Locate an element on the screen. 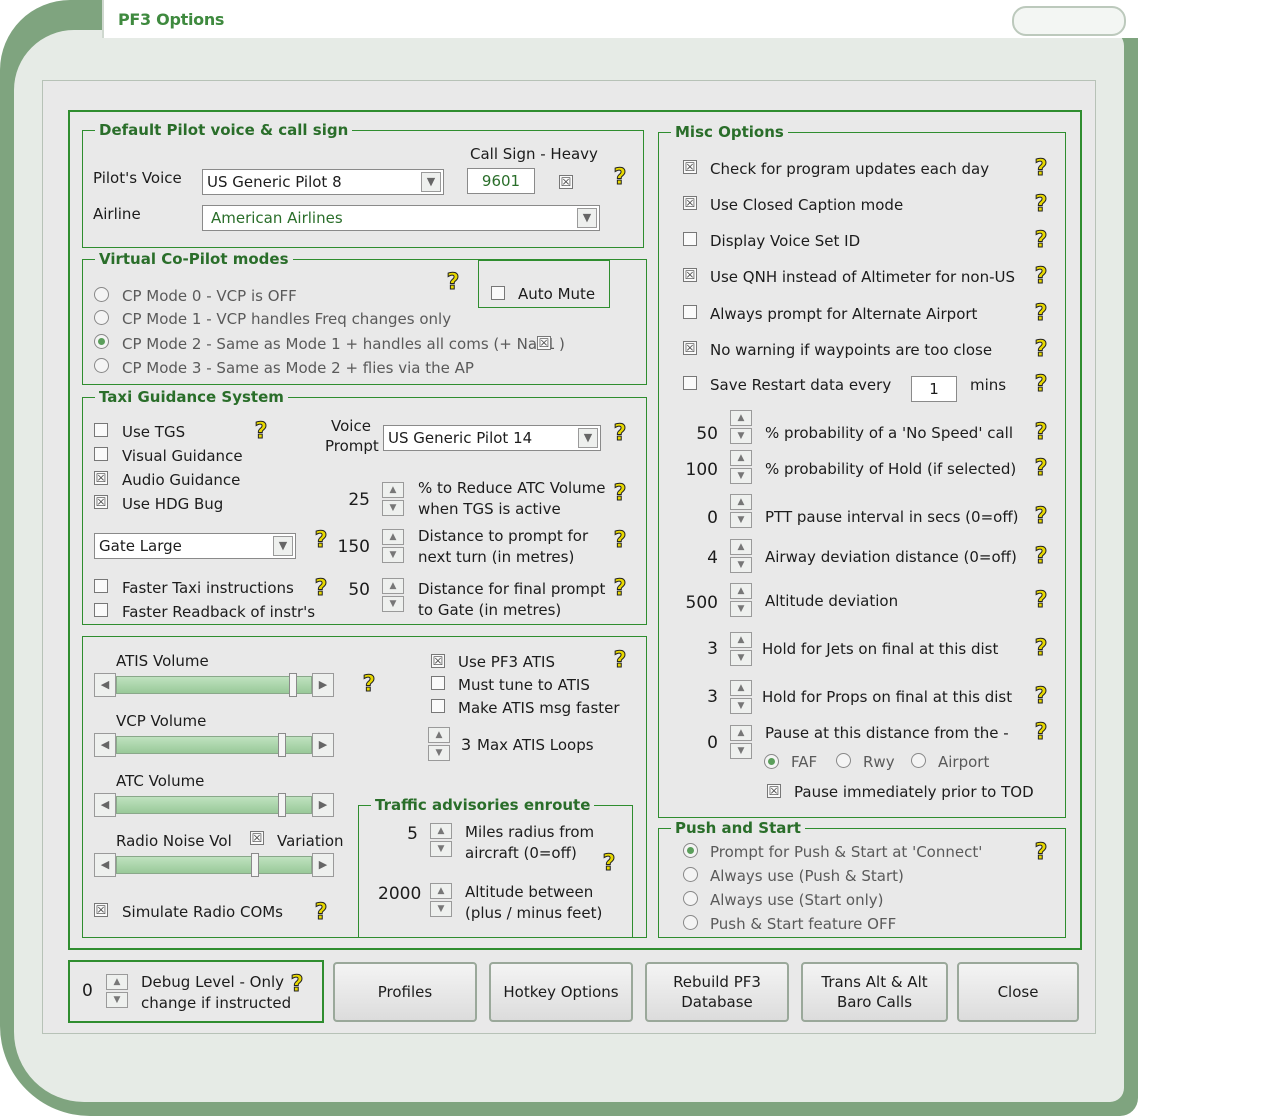 The width and height of the screenshot is (1280, 1116). title-bar: PF3 Options is located at coordinates (621, 19).